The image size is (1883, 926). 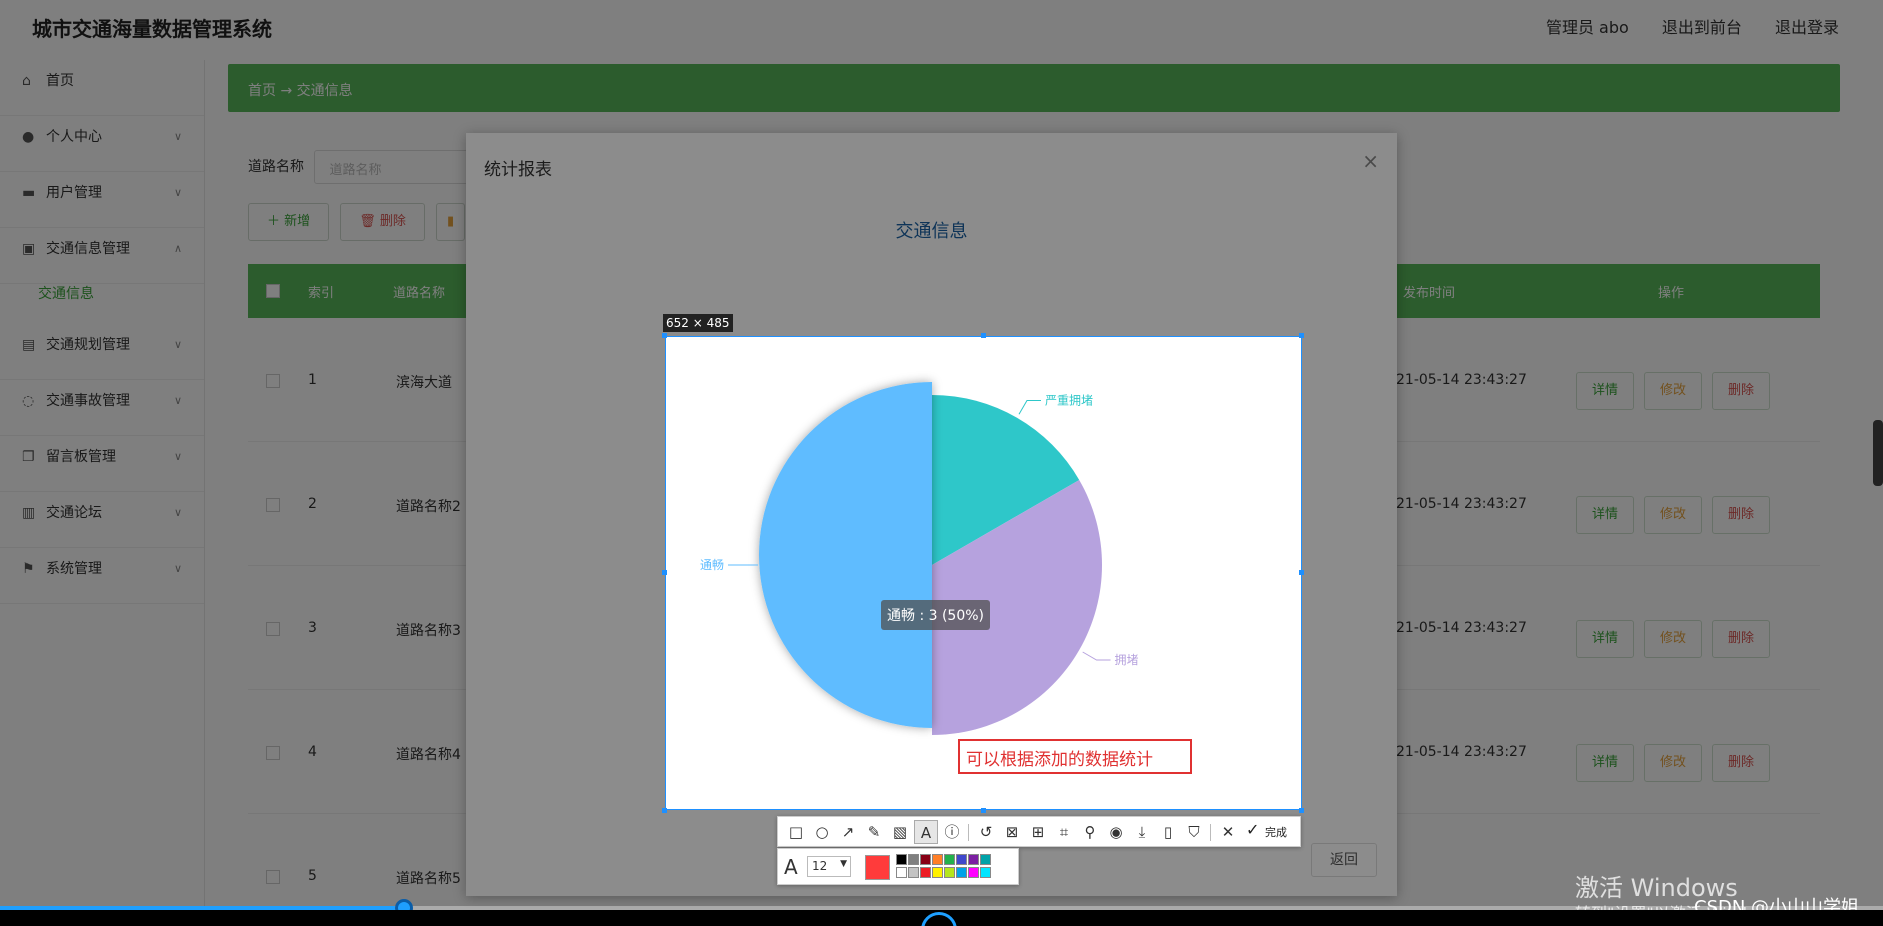 What do you see at coordinates (664, 572) in the screenshot?
I see `resize-handle-w` at bounding box center [664, 572].